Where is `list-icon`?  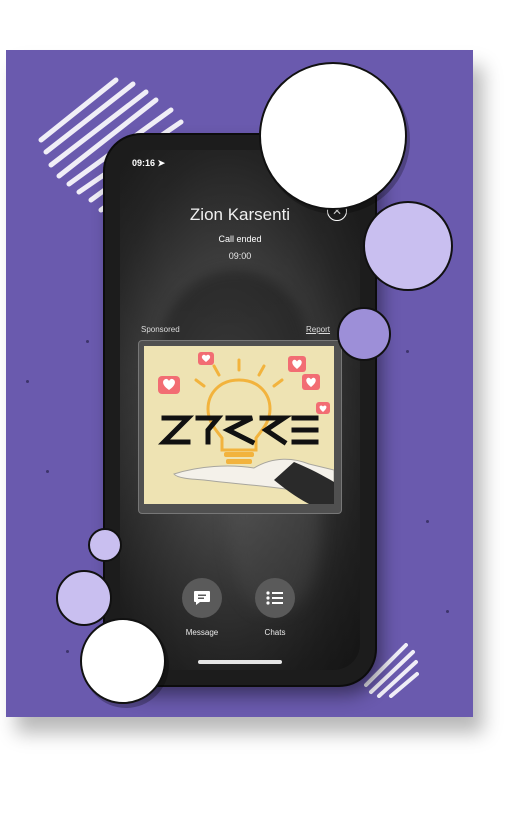 list-icon is located at coordinates (274, 598).